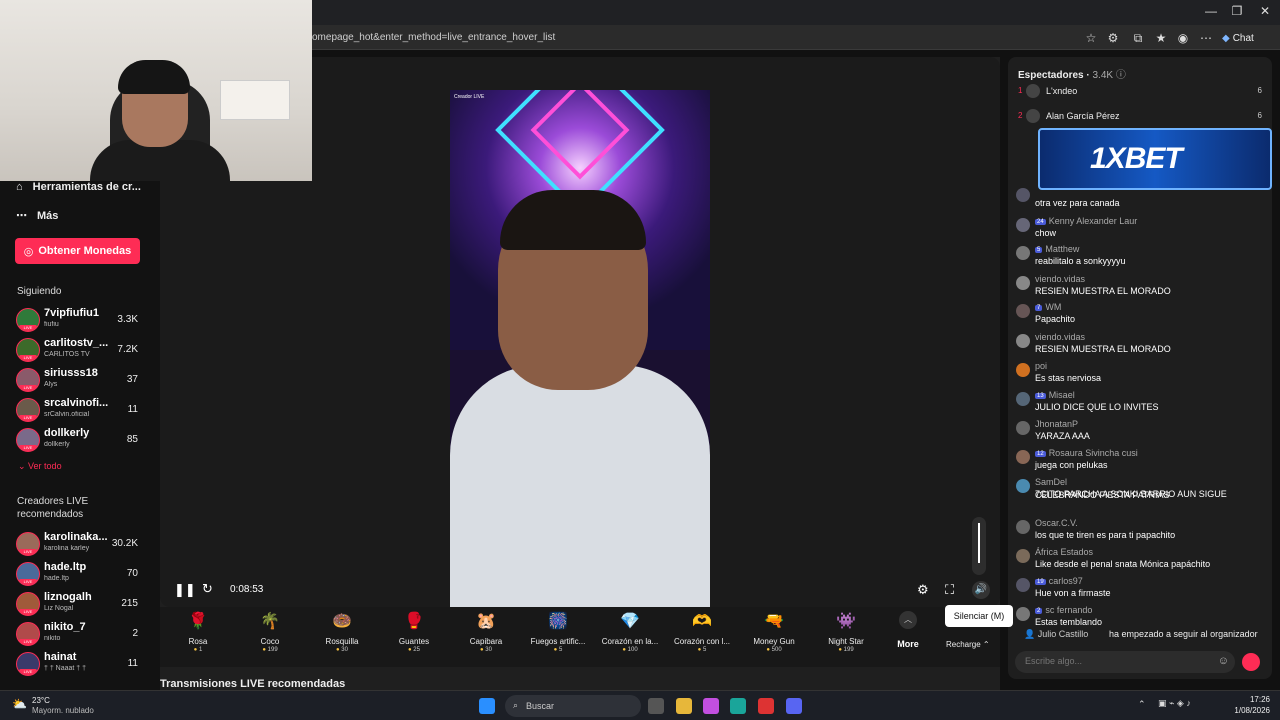  I want to click on taskbar-search: ⌕ Buscar, so click(573, 706).